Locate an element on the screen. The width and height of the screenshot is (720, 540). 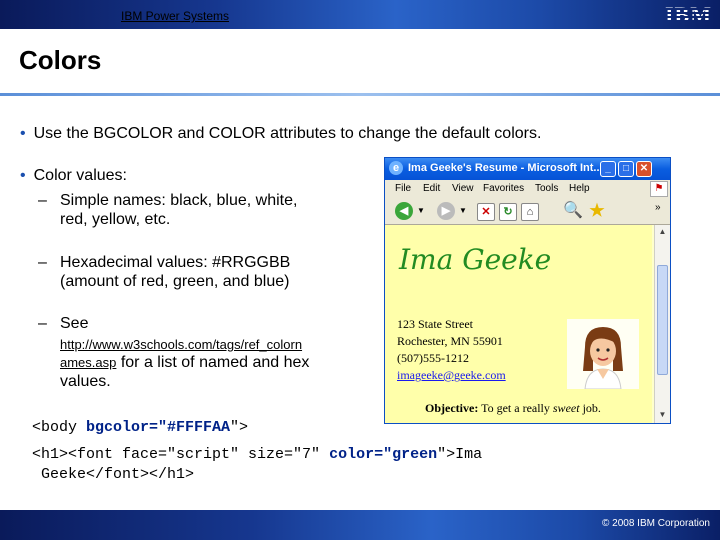
menu-edit: Edit is located at coordinates (431, 188).